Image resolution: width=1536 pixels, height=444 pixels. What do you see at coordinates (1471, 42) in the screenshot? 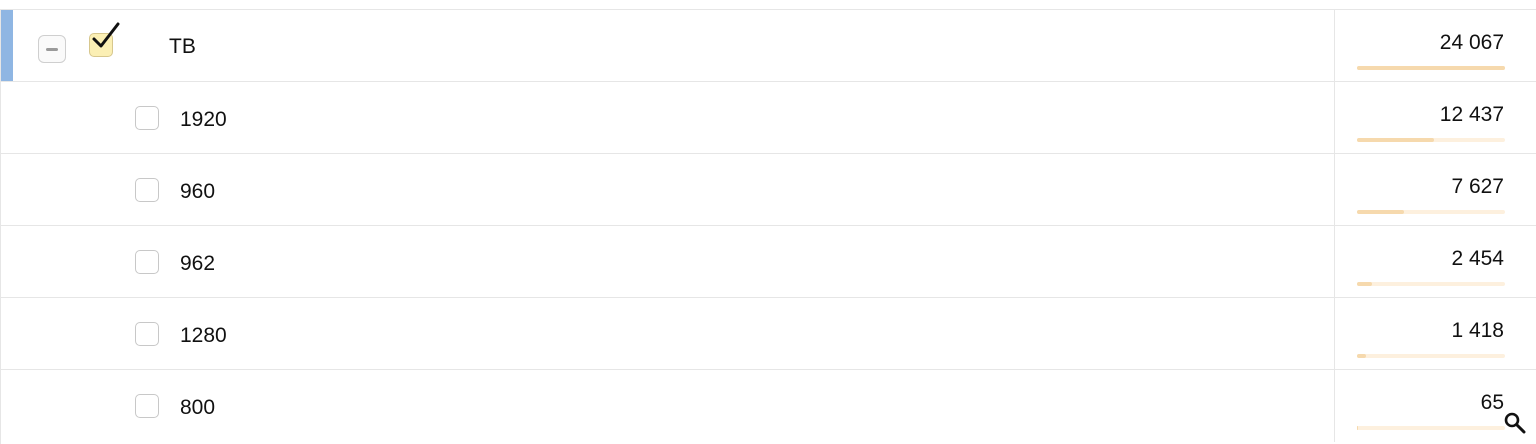
I see `row-value: 24 067` at bounding box center [1471, 42].